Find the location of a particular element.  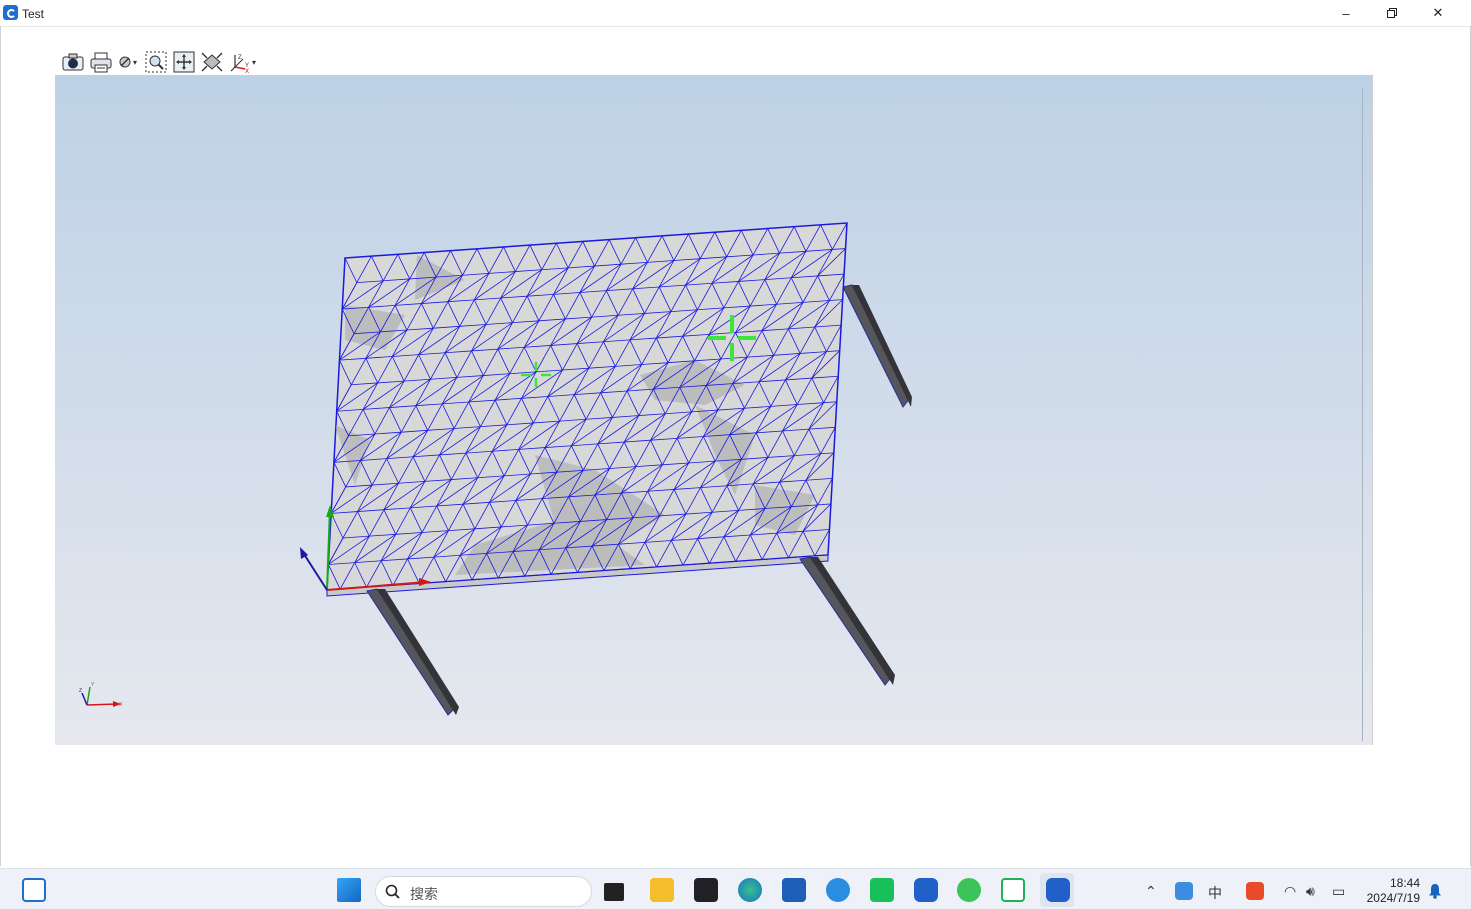

fit-all-icon is located at coordinates (212, 62).